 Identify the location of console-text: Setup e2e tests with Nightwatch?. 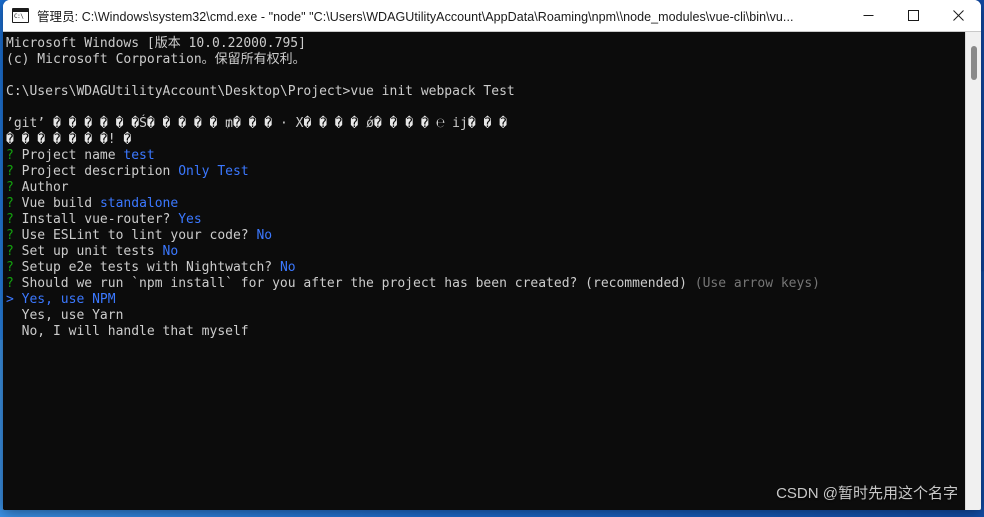
(150, 267).